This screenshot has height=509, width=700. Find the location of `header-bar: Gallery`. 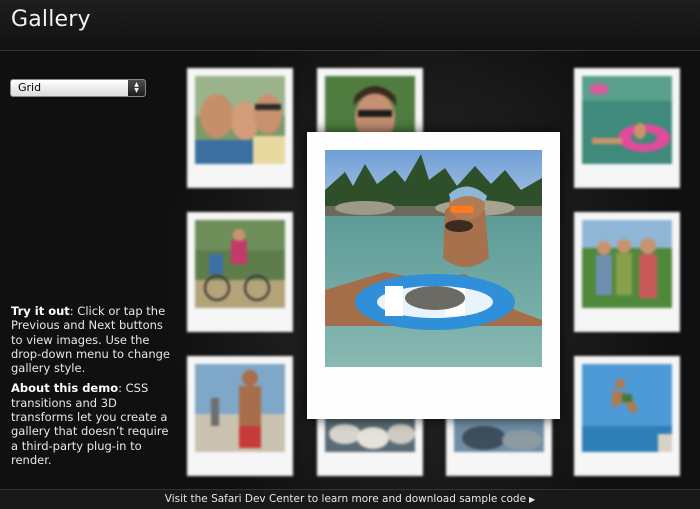

header-bar: Gallery is located at coordinates (350, 25).